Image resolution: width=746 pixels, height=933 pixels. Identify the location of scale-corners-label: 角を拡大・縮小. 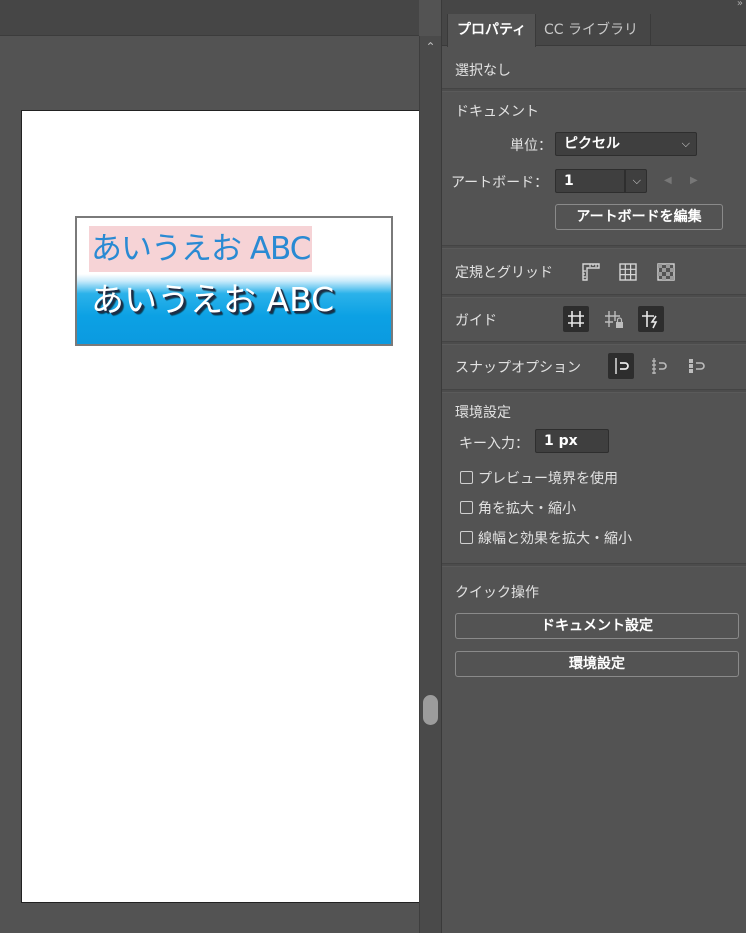
(527, 509).